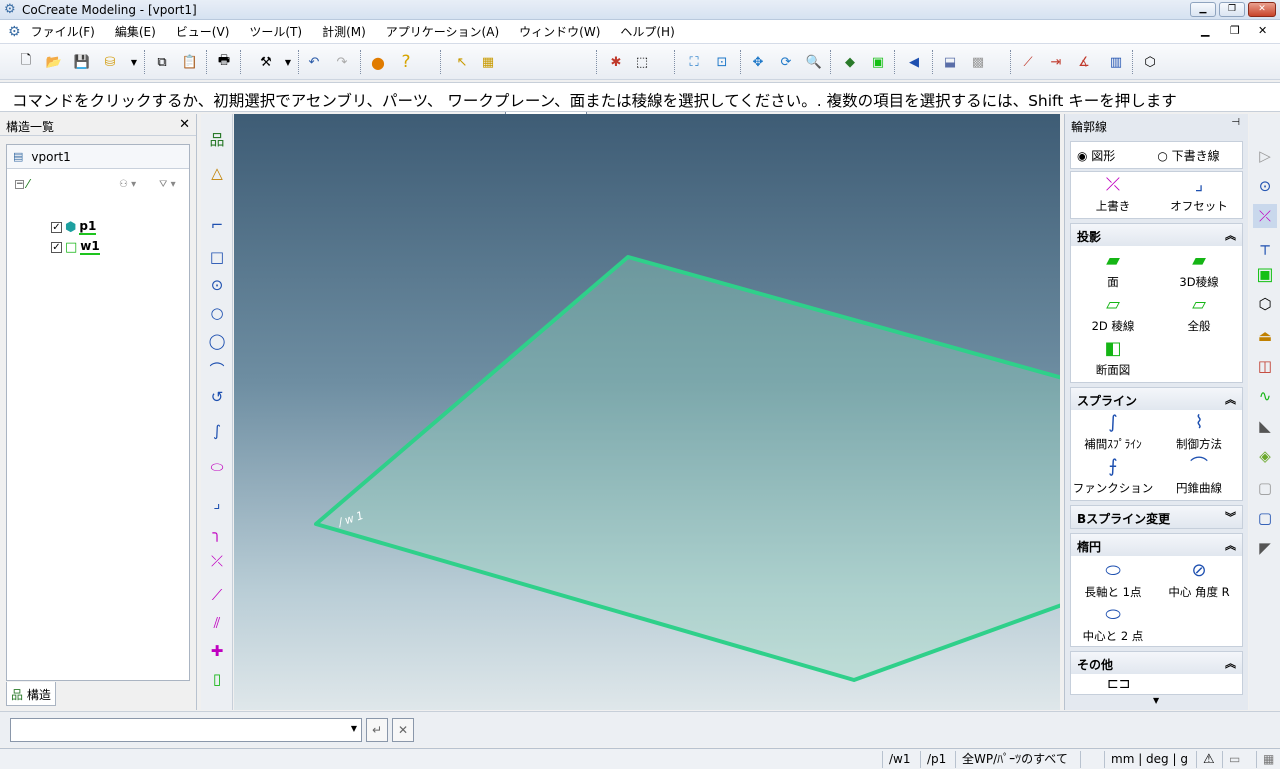  I want to click on paste-icon: 📋, so click(190, 62).